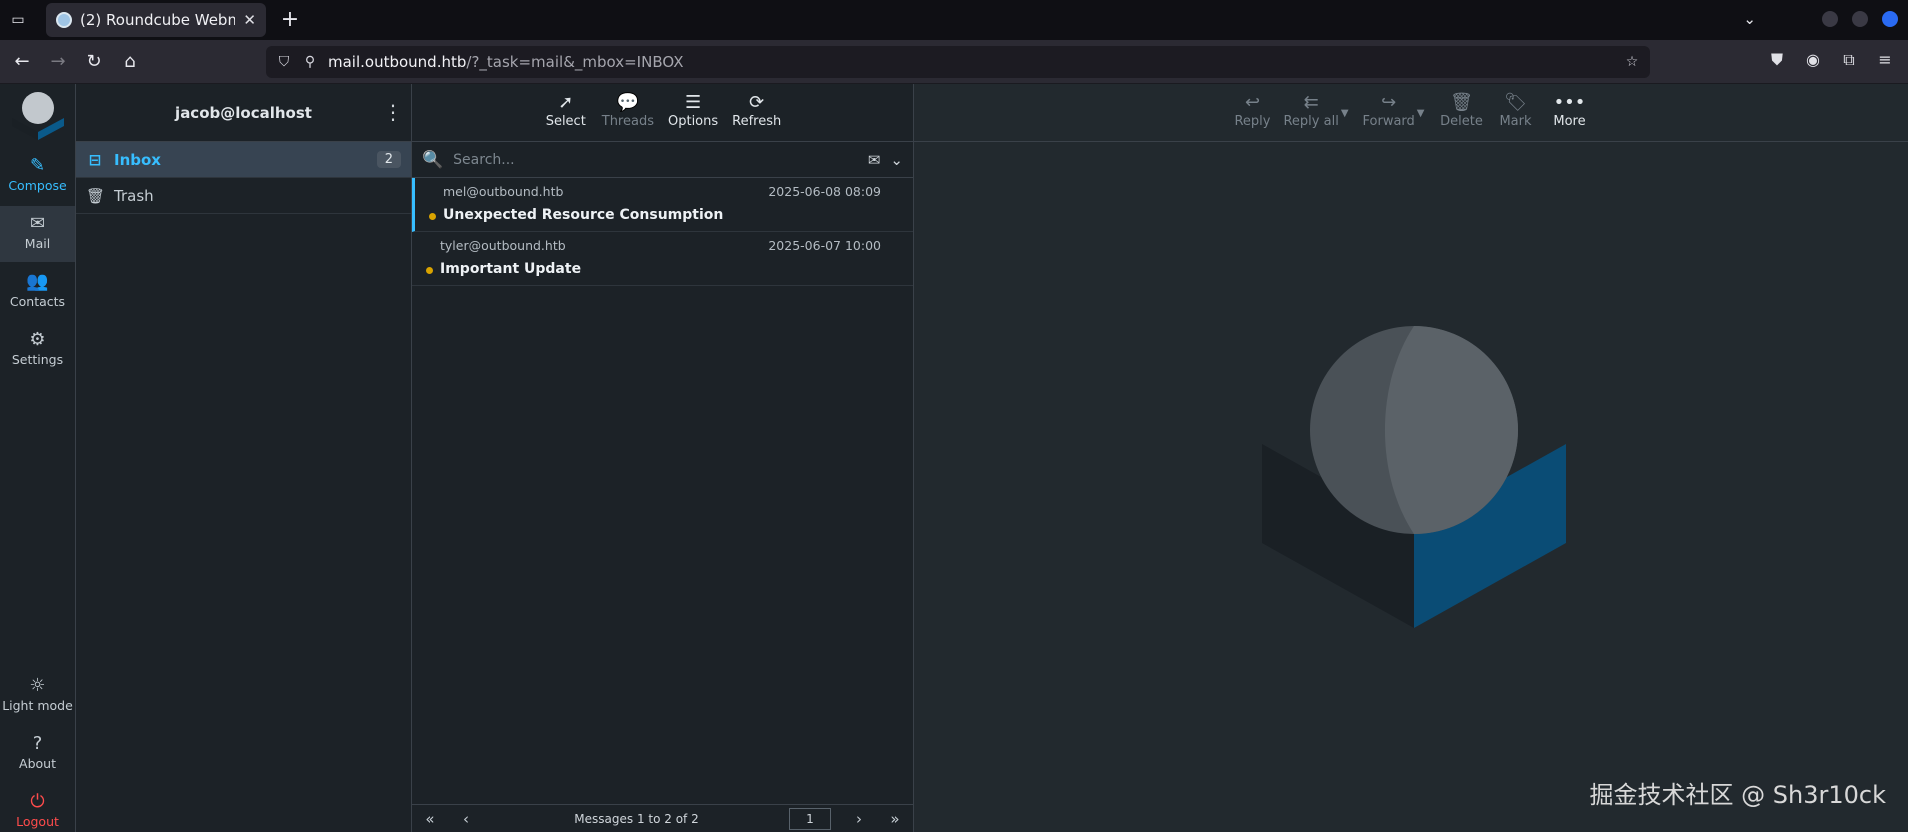 The image size is (1908, 832). Describe the element at coordinates (1570, 116) in the screenshot. I see `more-button: ••• More` at that location.